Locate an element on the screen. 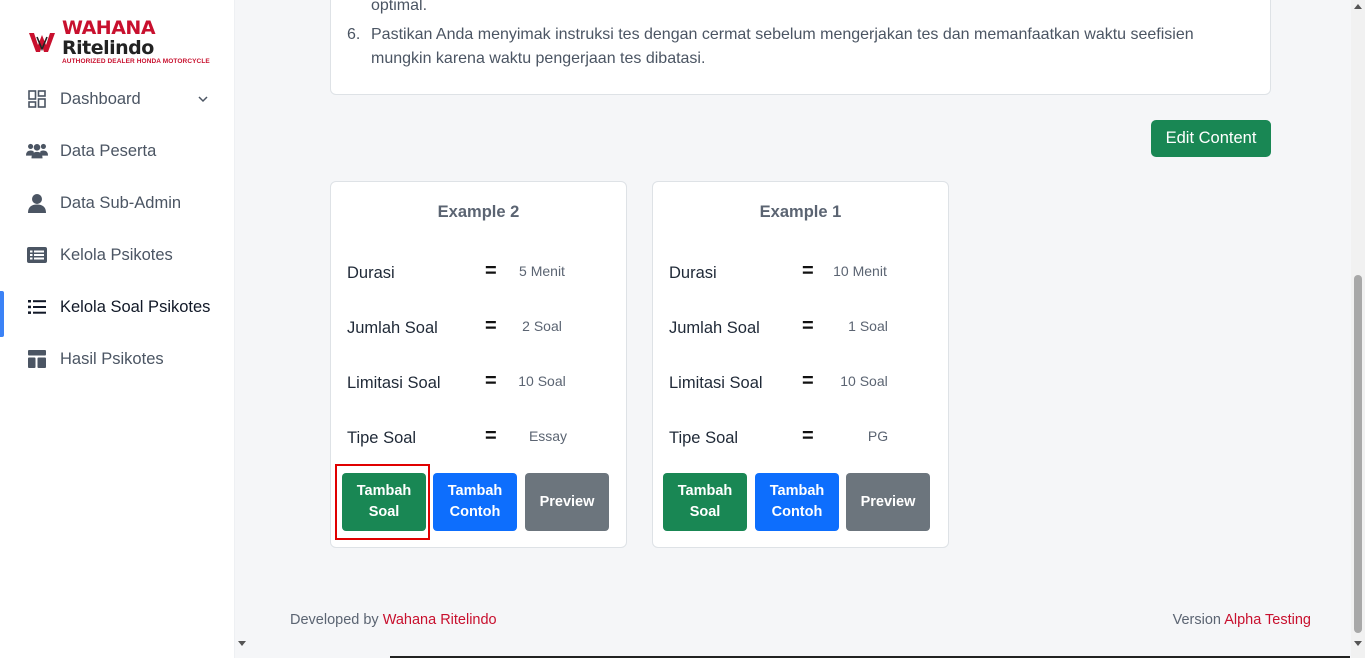 The height and width of the screenshot is (658, 1365). duration-value: 10 Menit is located at coordinates (860, 271).